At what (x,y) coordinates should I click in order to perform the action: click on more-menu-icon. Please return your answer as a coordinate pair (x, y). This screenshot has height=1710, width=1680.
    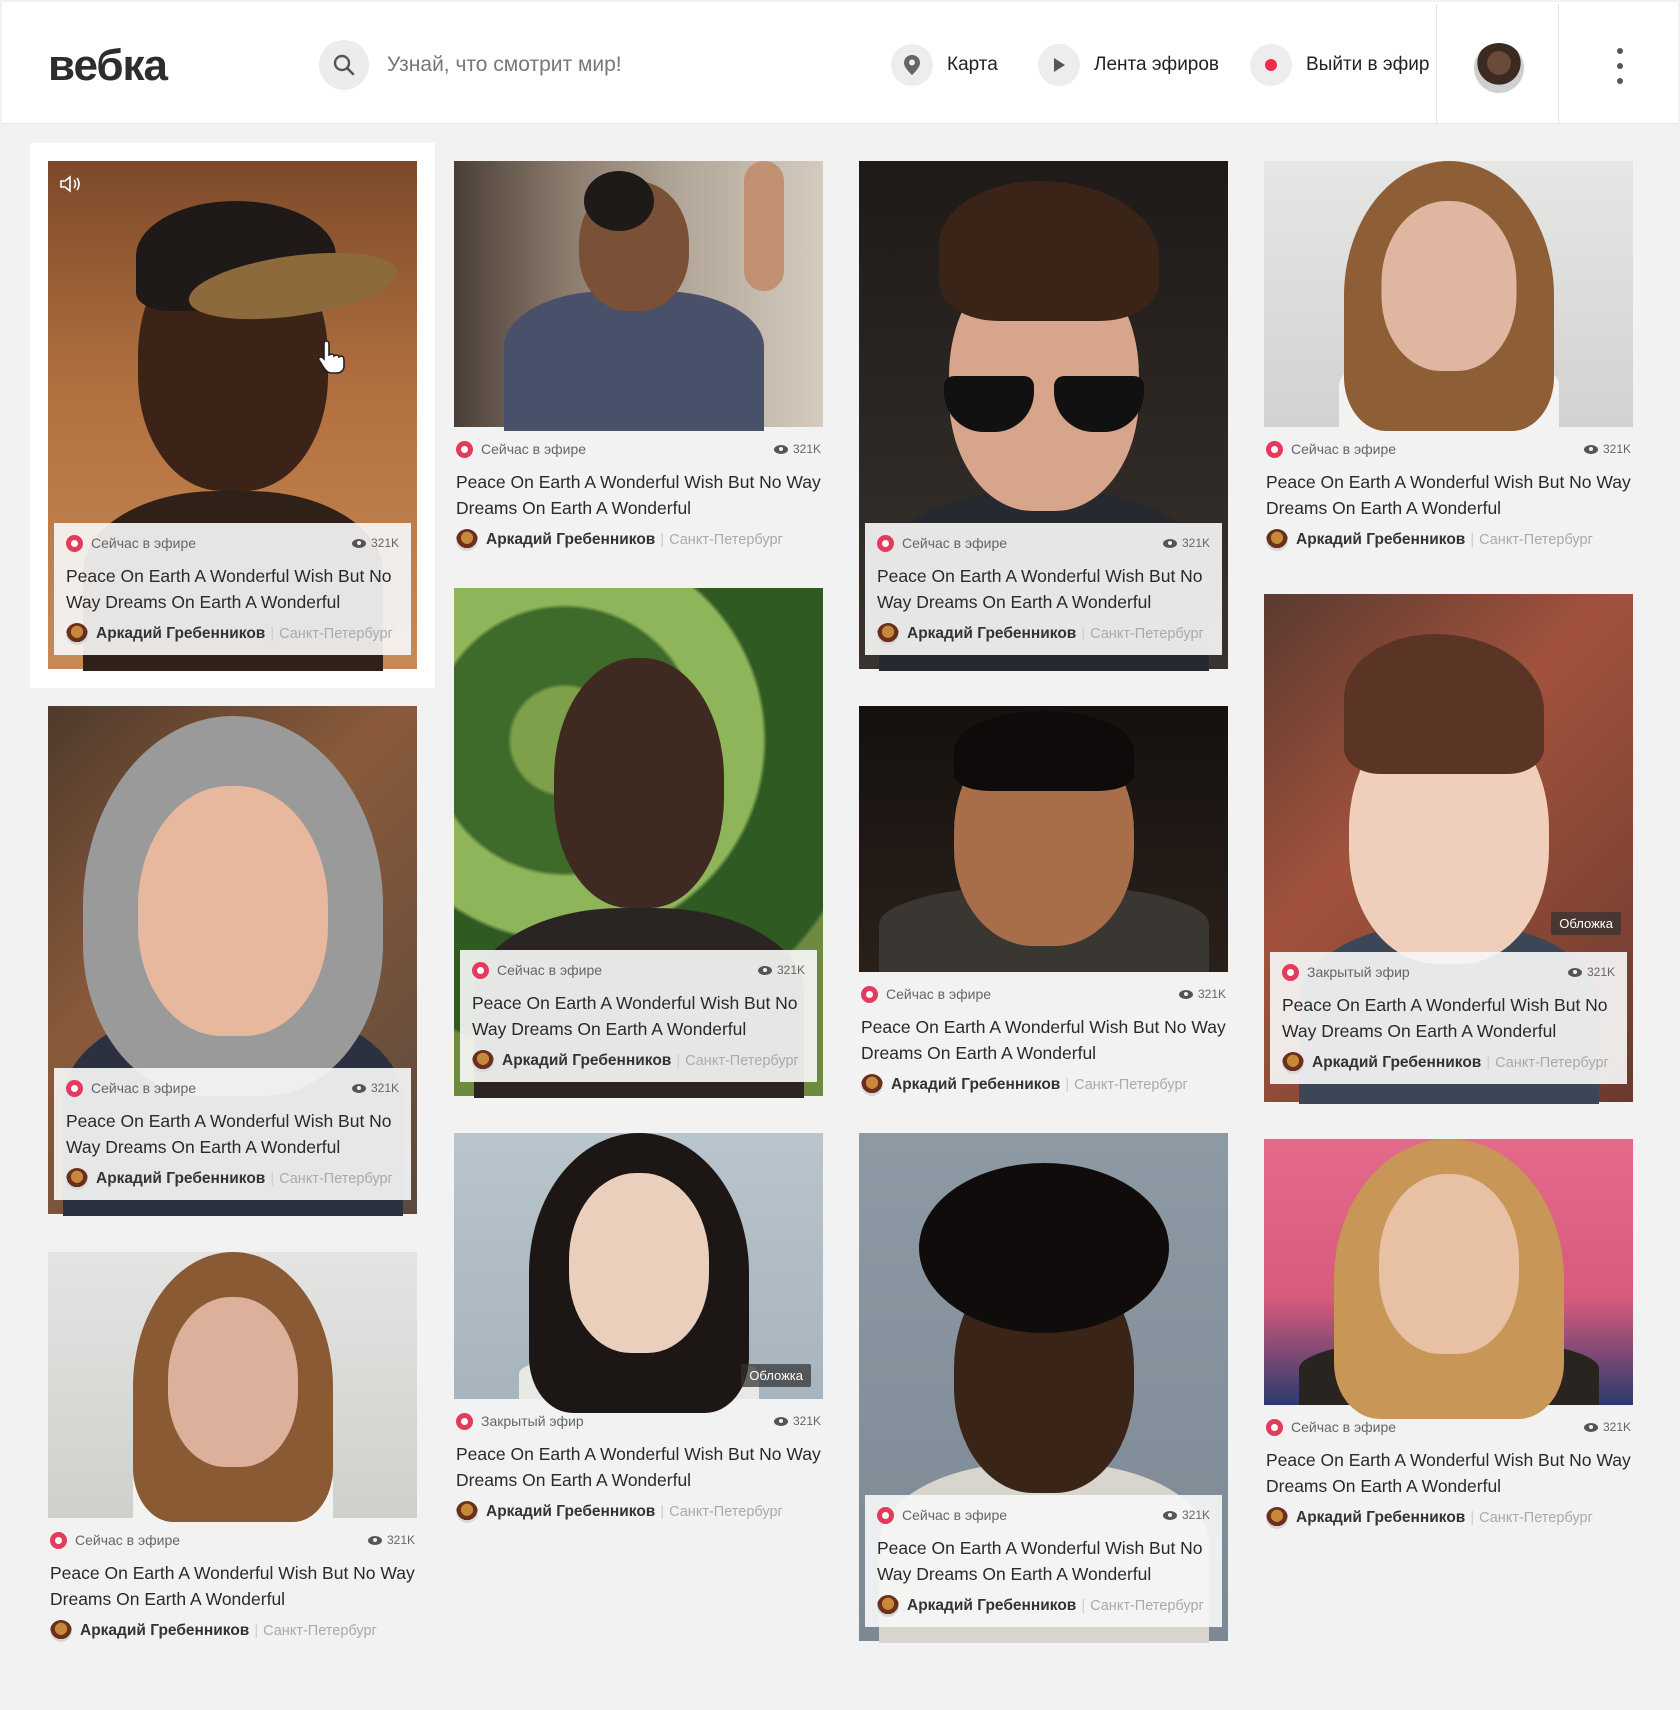
    Looking at the image, I should click on (1620, 66).